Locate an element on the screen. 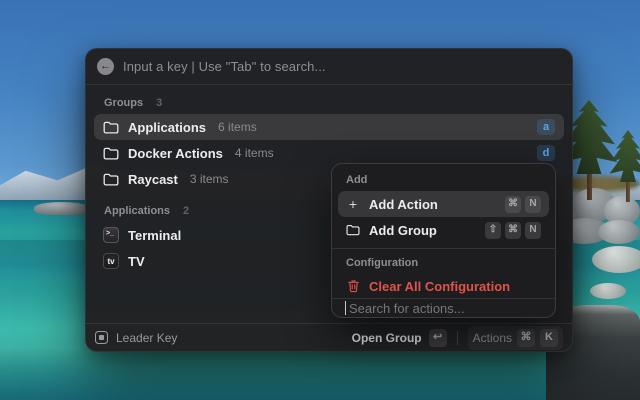 Image resolution: width=640 pixels, height=400 pixels. popup-divider is located at coordinates (443, 248).